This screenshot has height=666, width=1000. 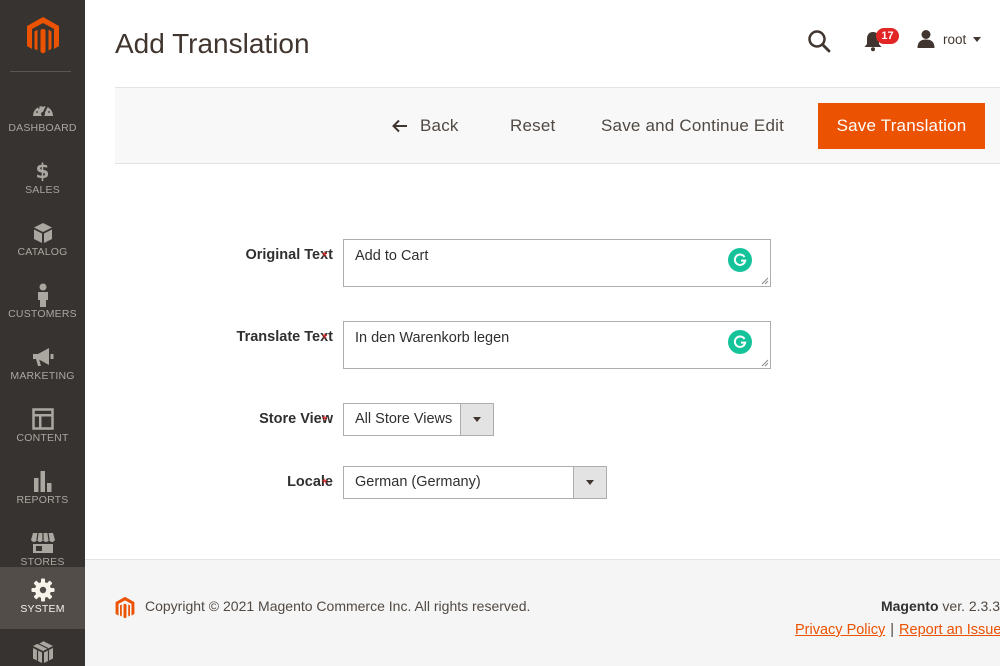 I want to click on user-account-menu: root, so click(x=949, y=39).